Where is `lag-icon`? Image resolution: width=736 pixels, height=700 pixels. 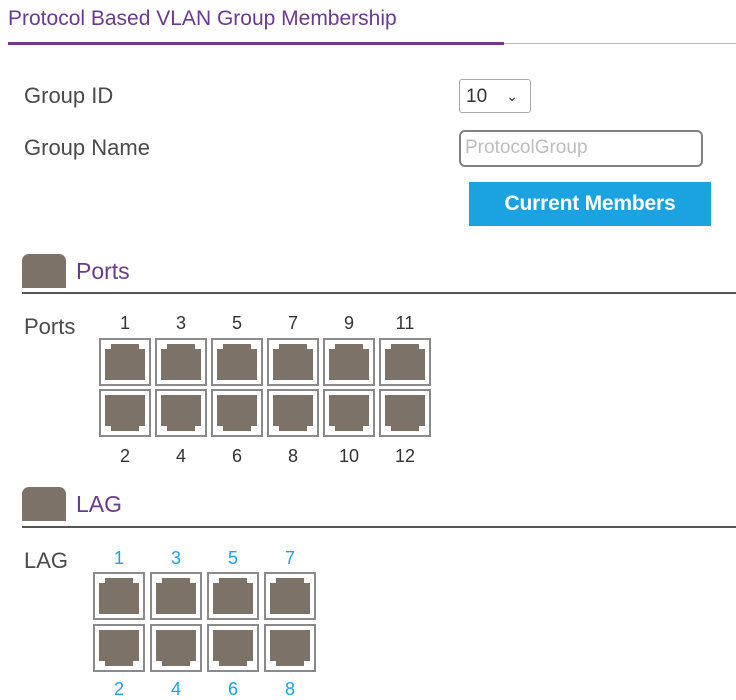
lag-icon is located at coordinates (44, 504).